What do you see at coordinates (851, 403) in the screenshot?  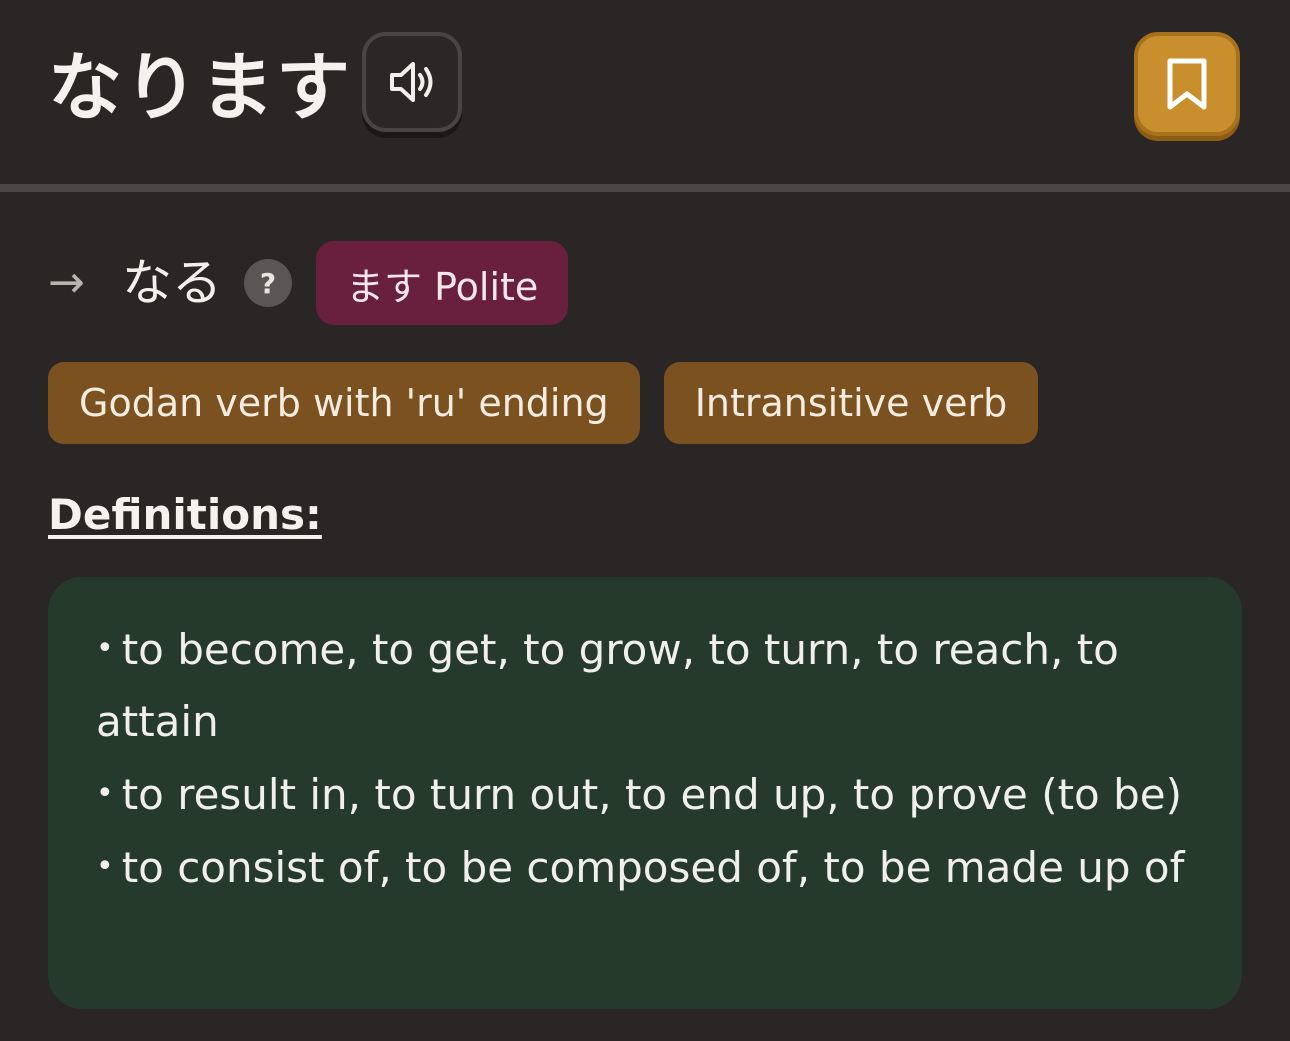 I see `tag-intransitive-verb: Intransitive verb` at bounding box center [851, 403].